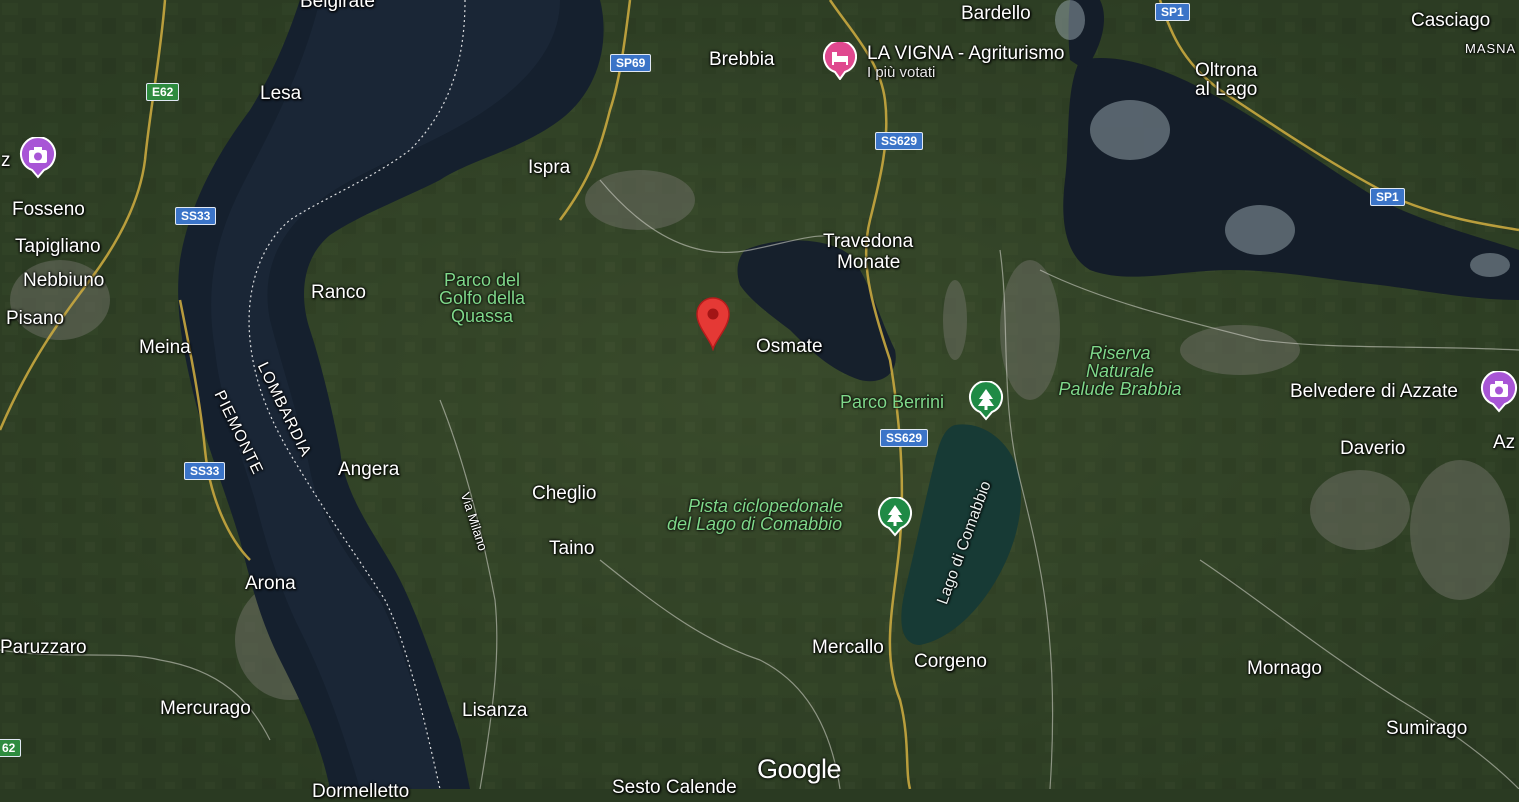  I want to click on park-label-line: Quassa, so click(482, 316).